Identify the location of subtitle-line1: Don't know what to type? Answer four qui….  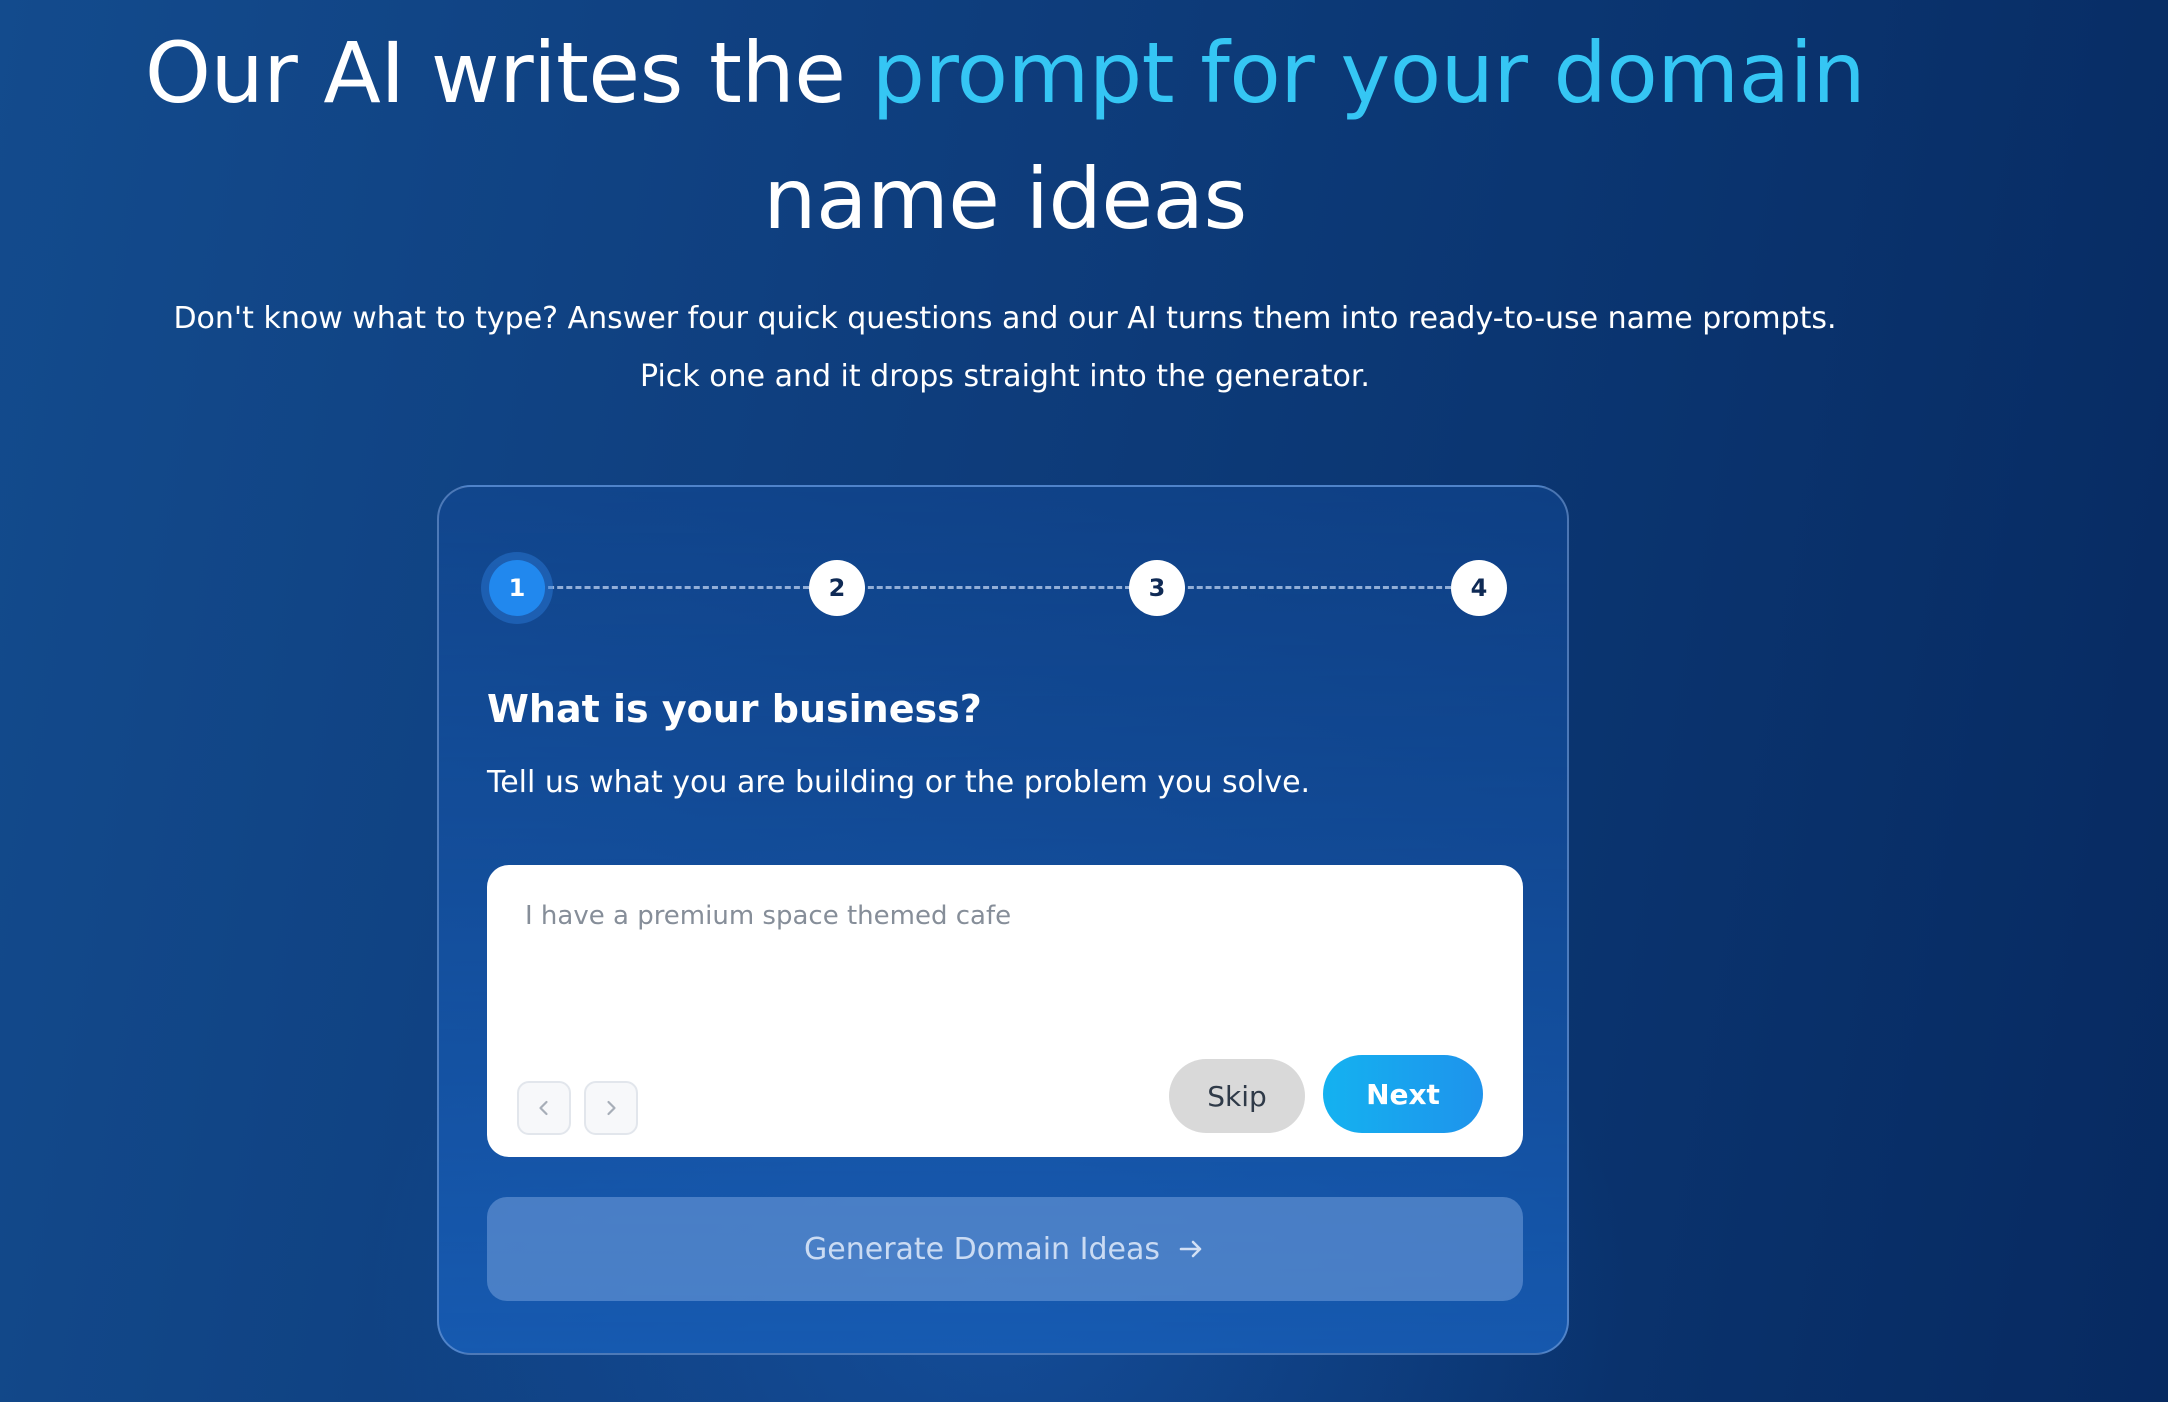
(1005, 318).